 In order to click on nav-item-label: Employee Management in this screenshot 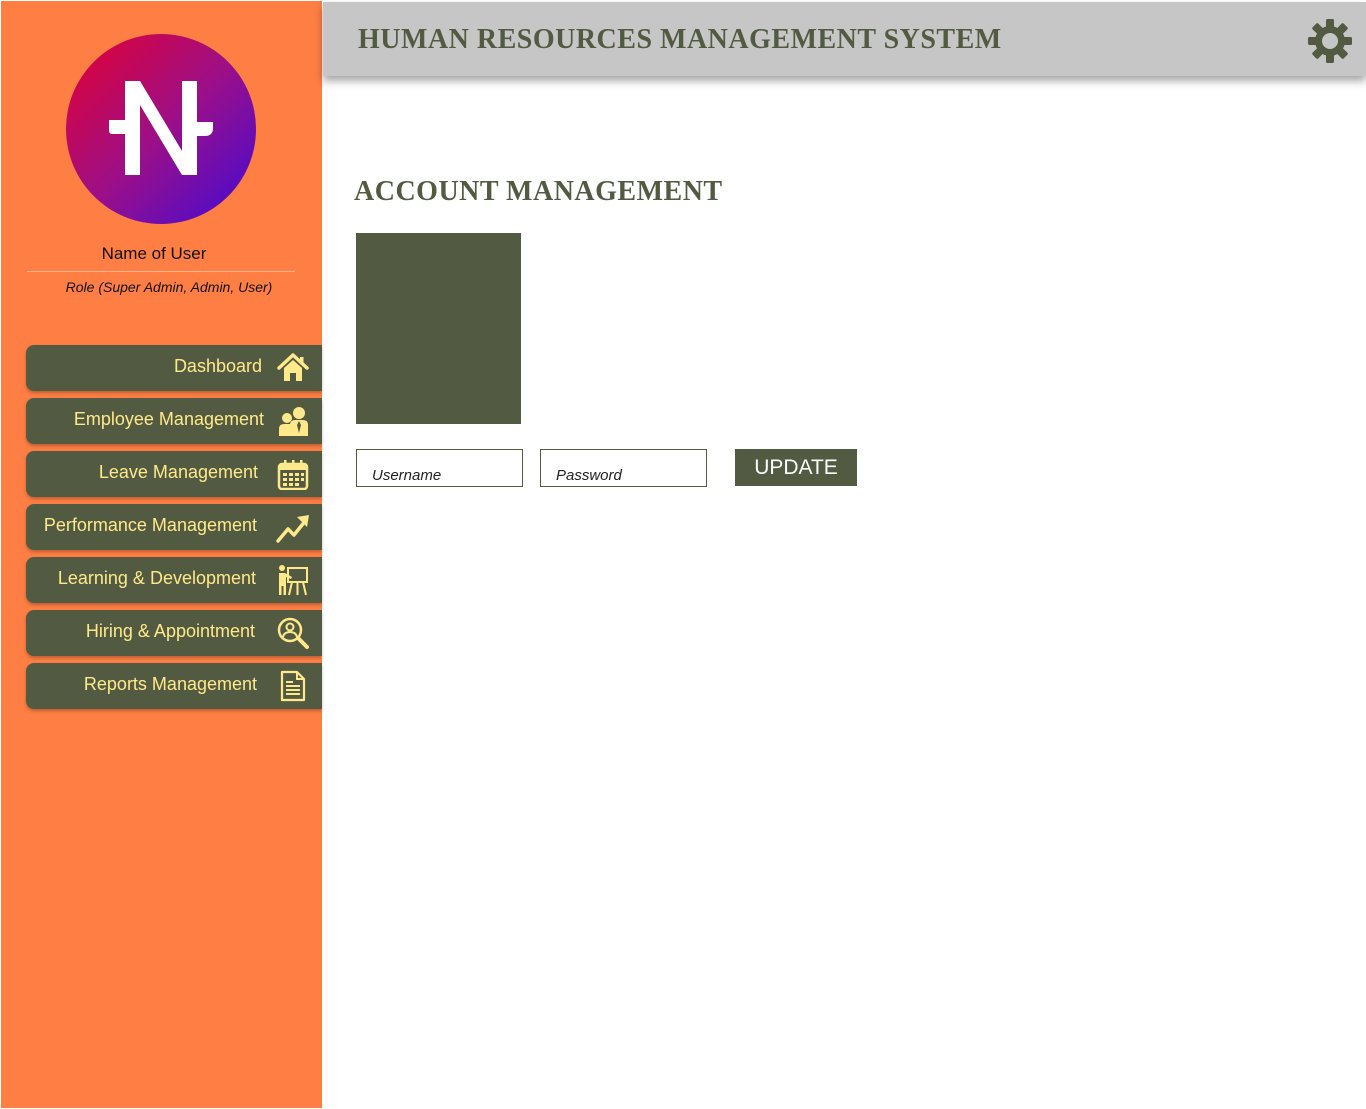, I will do `click(168, 419)`.